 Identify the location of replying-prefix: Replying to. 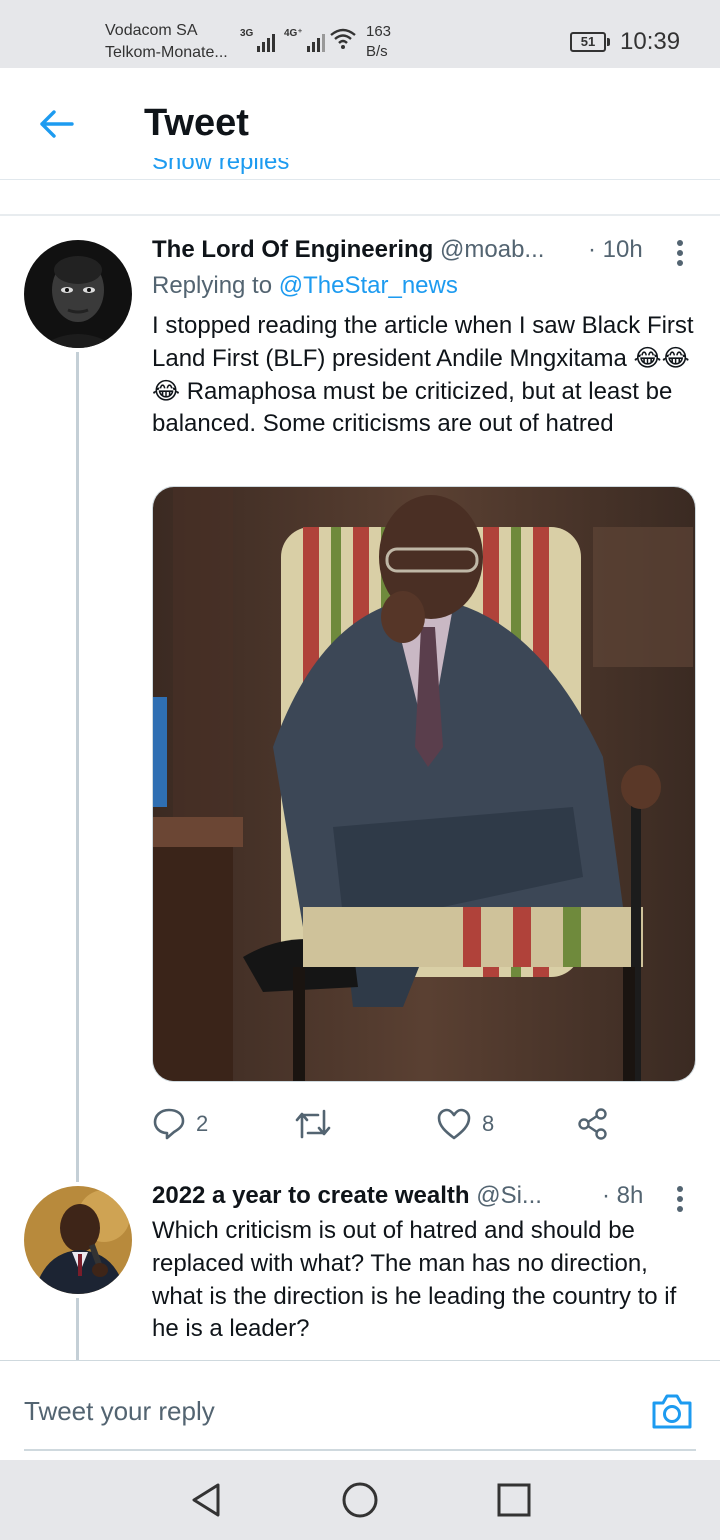
(212, 285).